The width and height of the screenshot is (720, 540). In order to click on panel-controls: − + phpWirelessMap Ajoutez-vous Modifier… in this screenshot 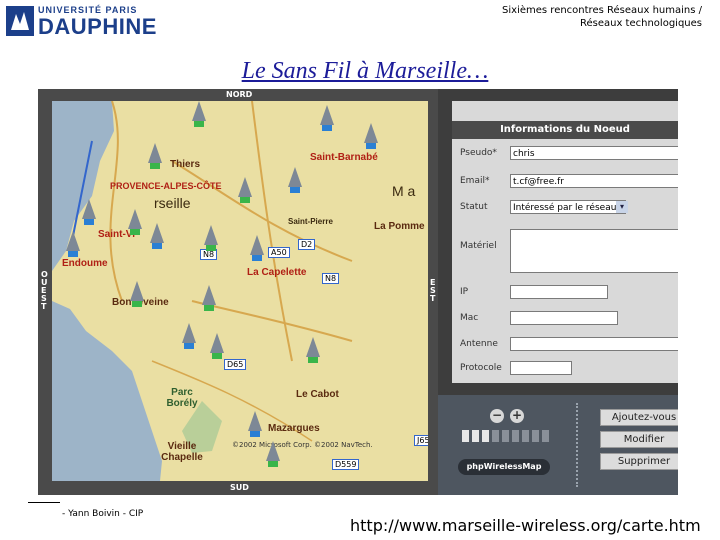, I will do `click(558, 445)`.